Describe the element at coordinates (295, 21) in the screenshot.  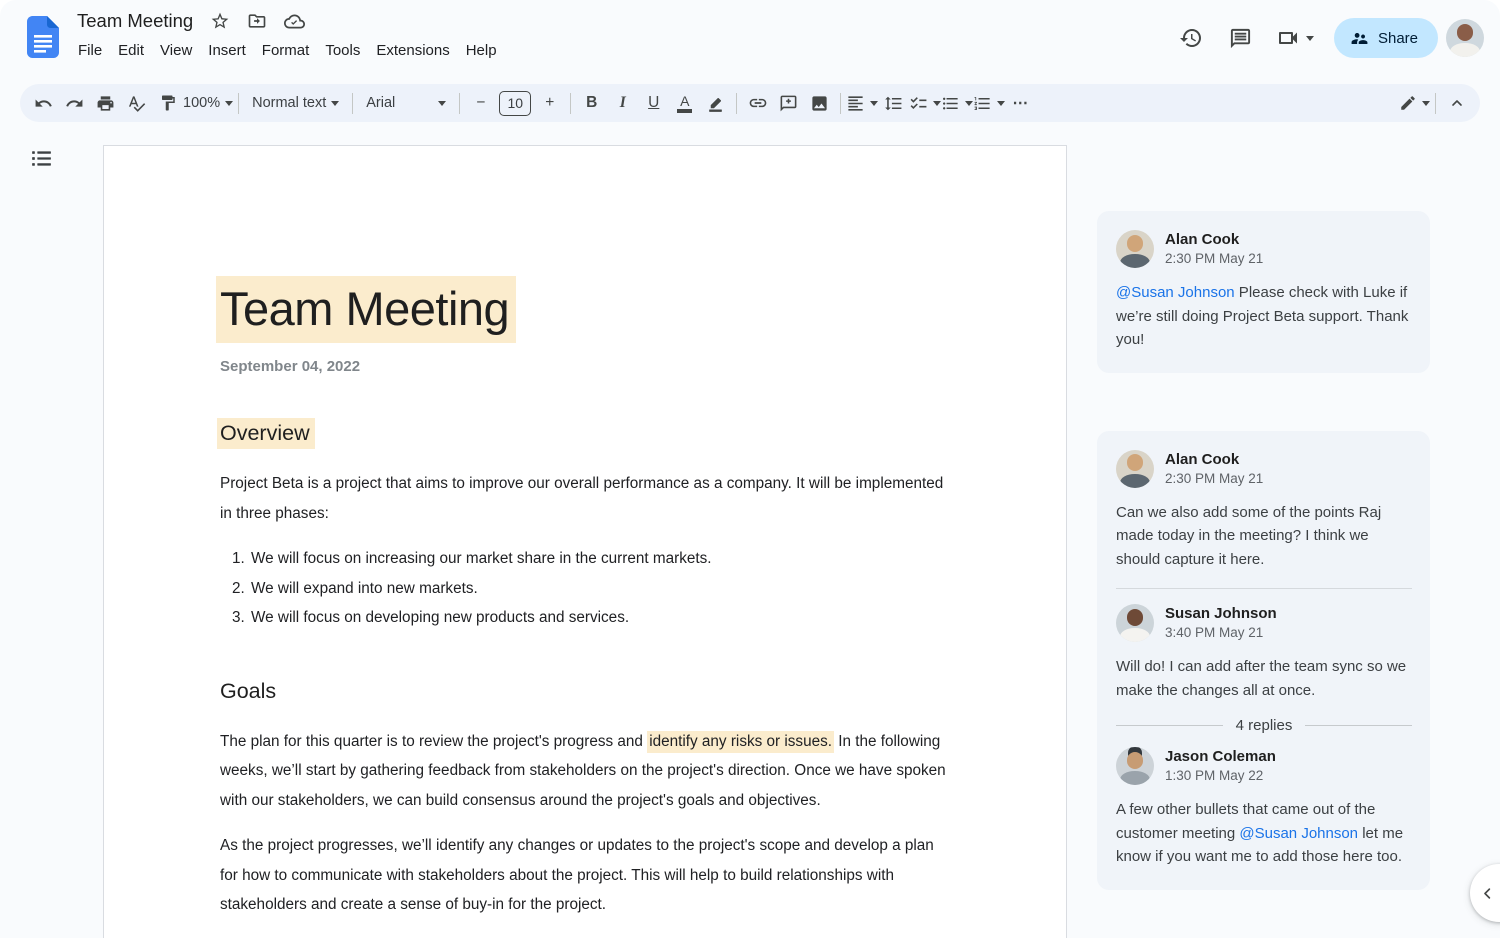
I see `cloud-saved-icon` at that location.